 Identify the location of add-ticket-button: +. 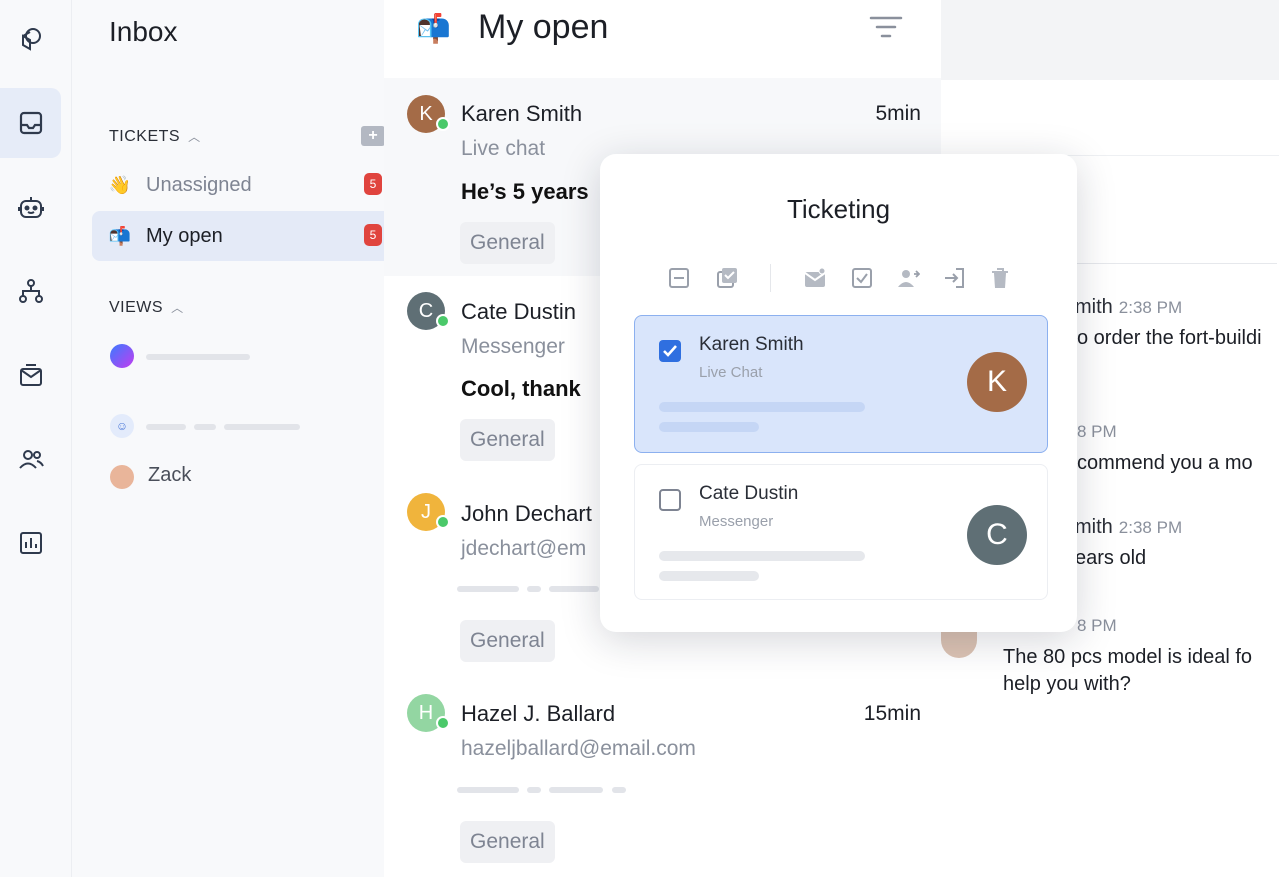
(373, 136).